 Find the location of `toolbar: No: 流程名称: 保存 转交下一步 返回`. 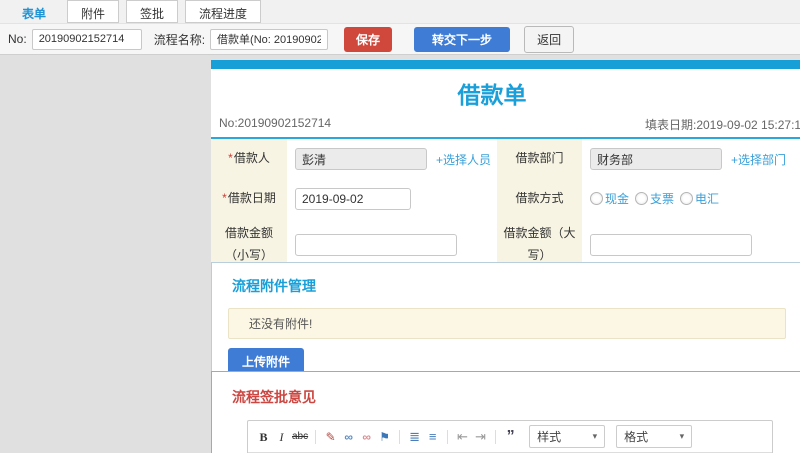

toolbar: No: 流程名称: 保存 转交下一步 返回 is located at coordinates (400, 39).